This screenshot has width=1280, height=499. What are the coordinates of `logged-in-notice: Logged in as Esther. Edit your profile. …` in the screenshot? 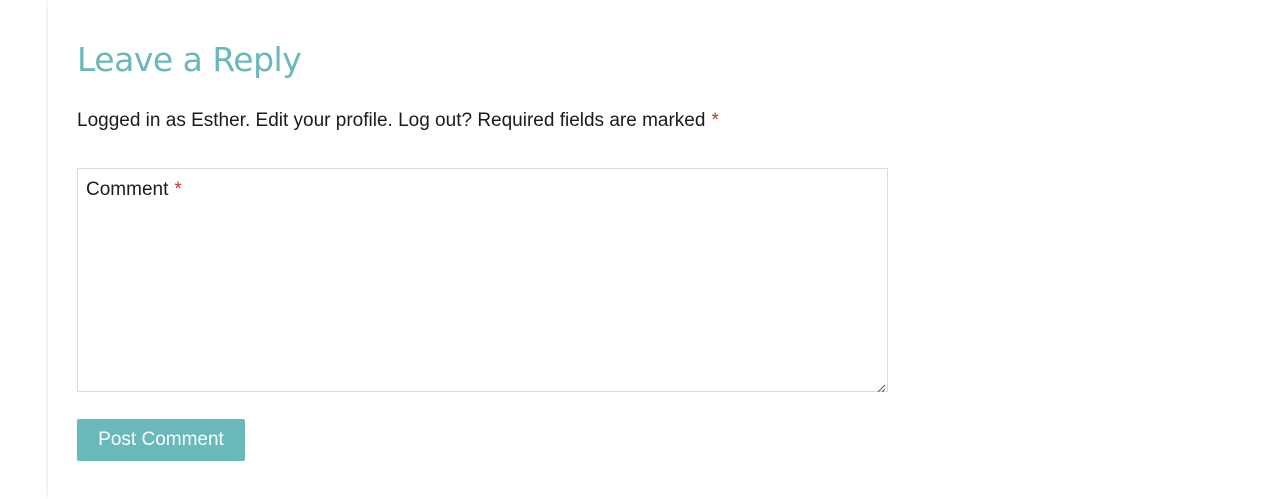 It's located at (398, 121).